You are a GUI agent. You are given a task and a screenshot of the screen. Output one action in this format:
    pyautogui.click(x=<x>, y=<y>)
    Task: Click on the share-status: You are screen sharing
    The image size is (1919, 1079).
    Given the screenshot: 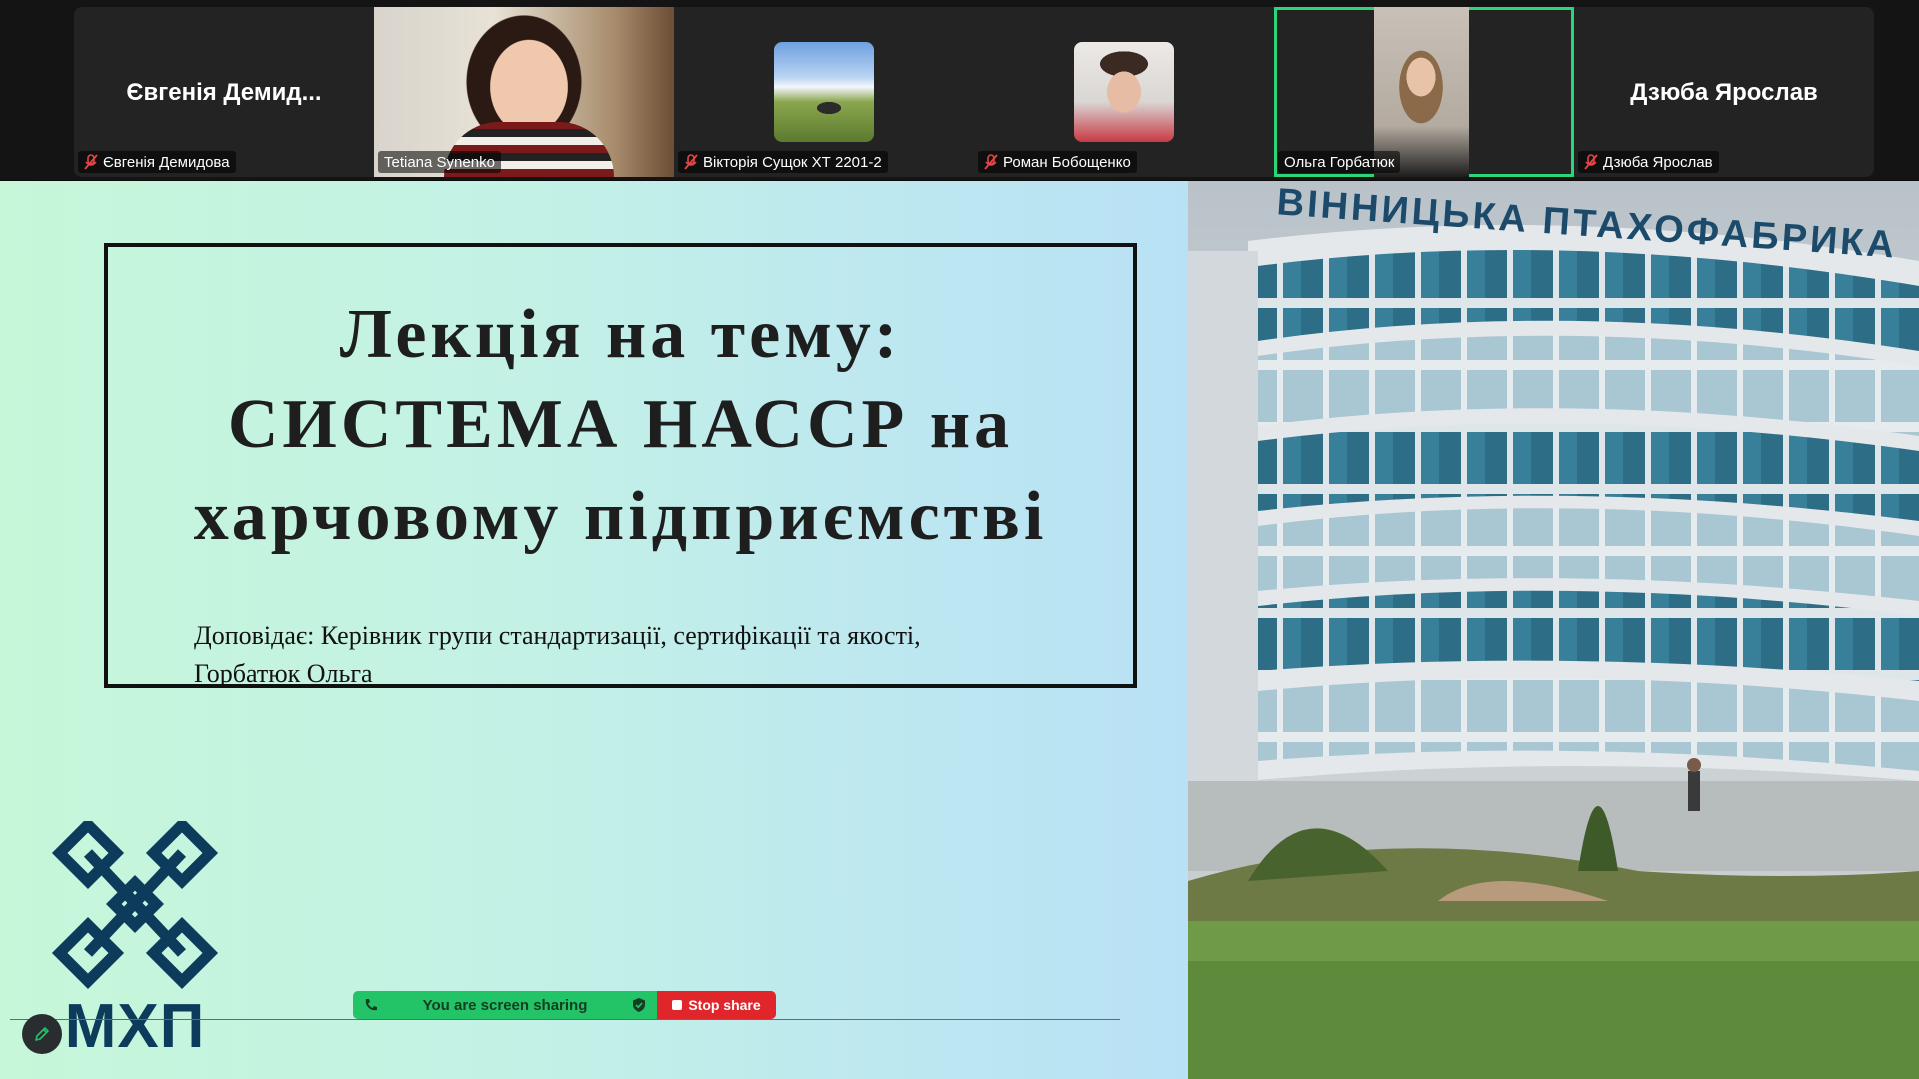 What is the action you would take?
    pyautogui.click(x=505, y=1005)
    